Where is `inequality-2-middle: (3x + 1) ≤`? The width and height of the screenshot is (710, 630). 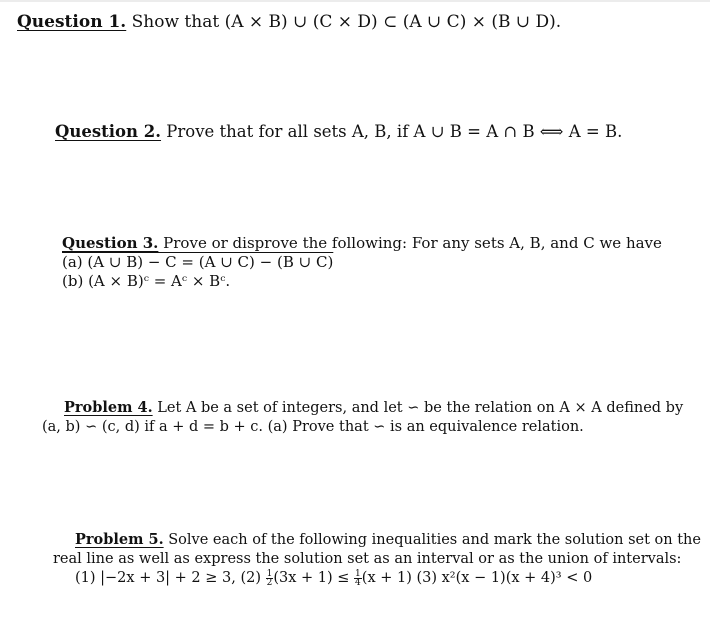
inequality-2-middle: (3x + 1) ≤ is located at coordinates (311, 578).